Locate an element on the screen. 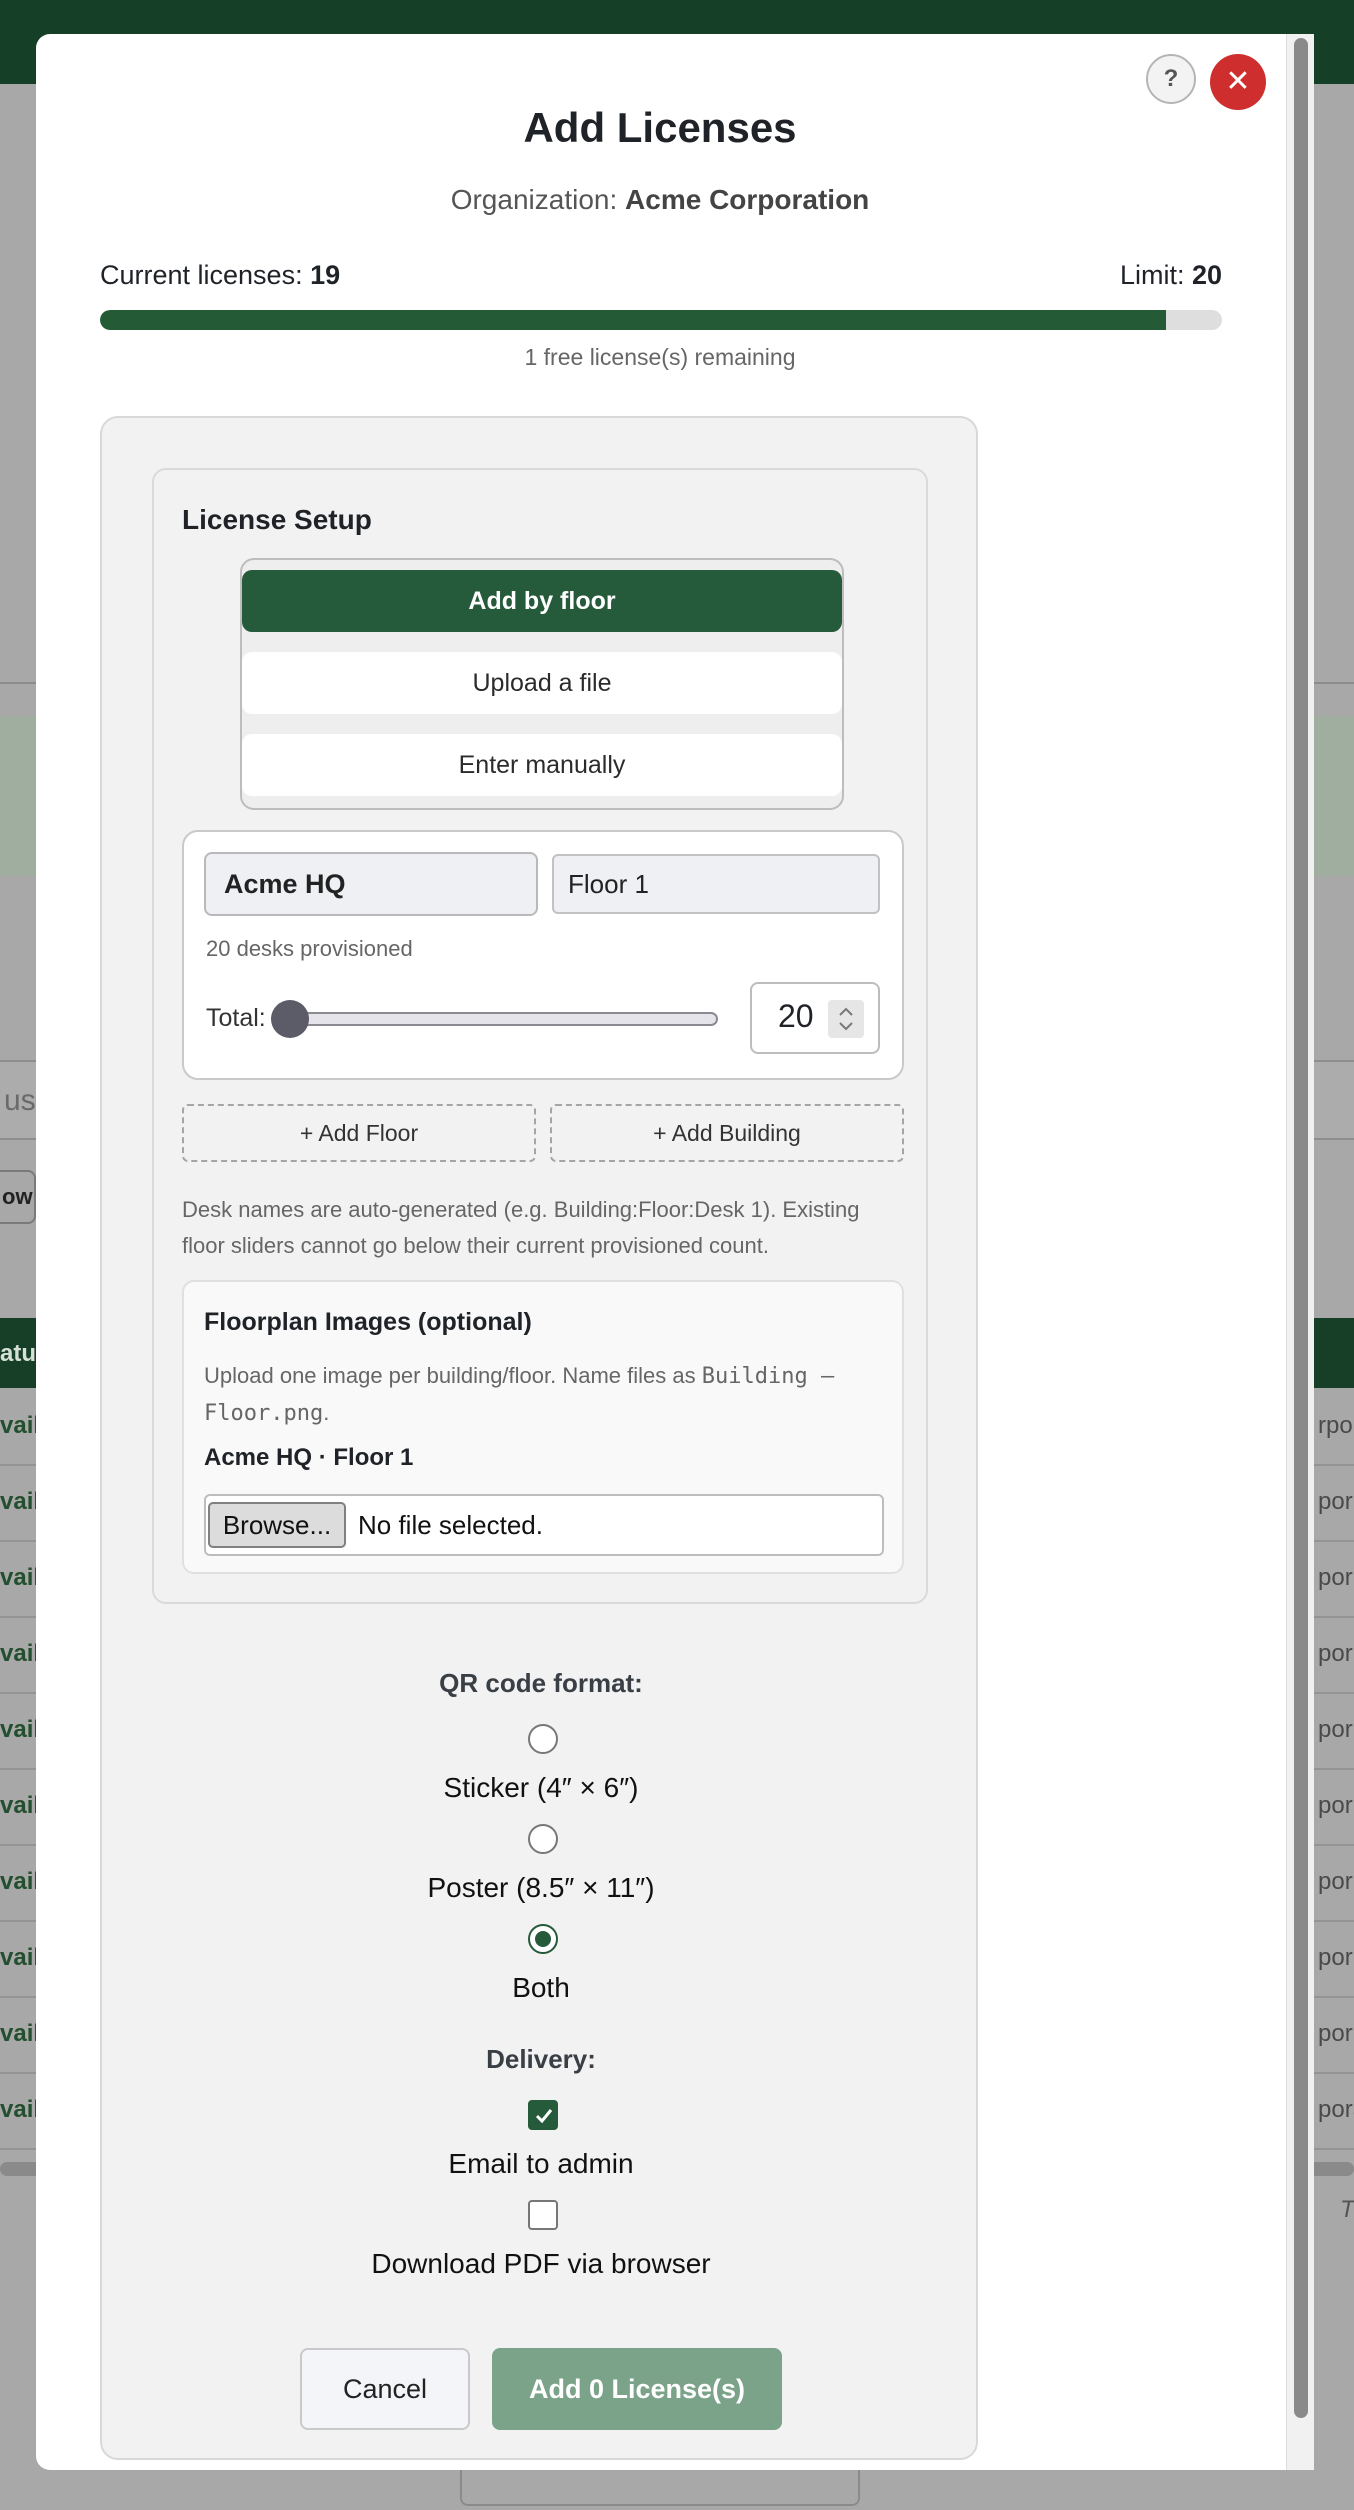  close-button: ✕ is located at coordinates (1238, 82).